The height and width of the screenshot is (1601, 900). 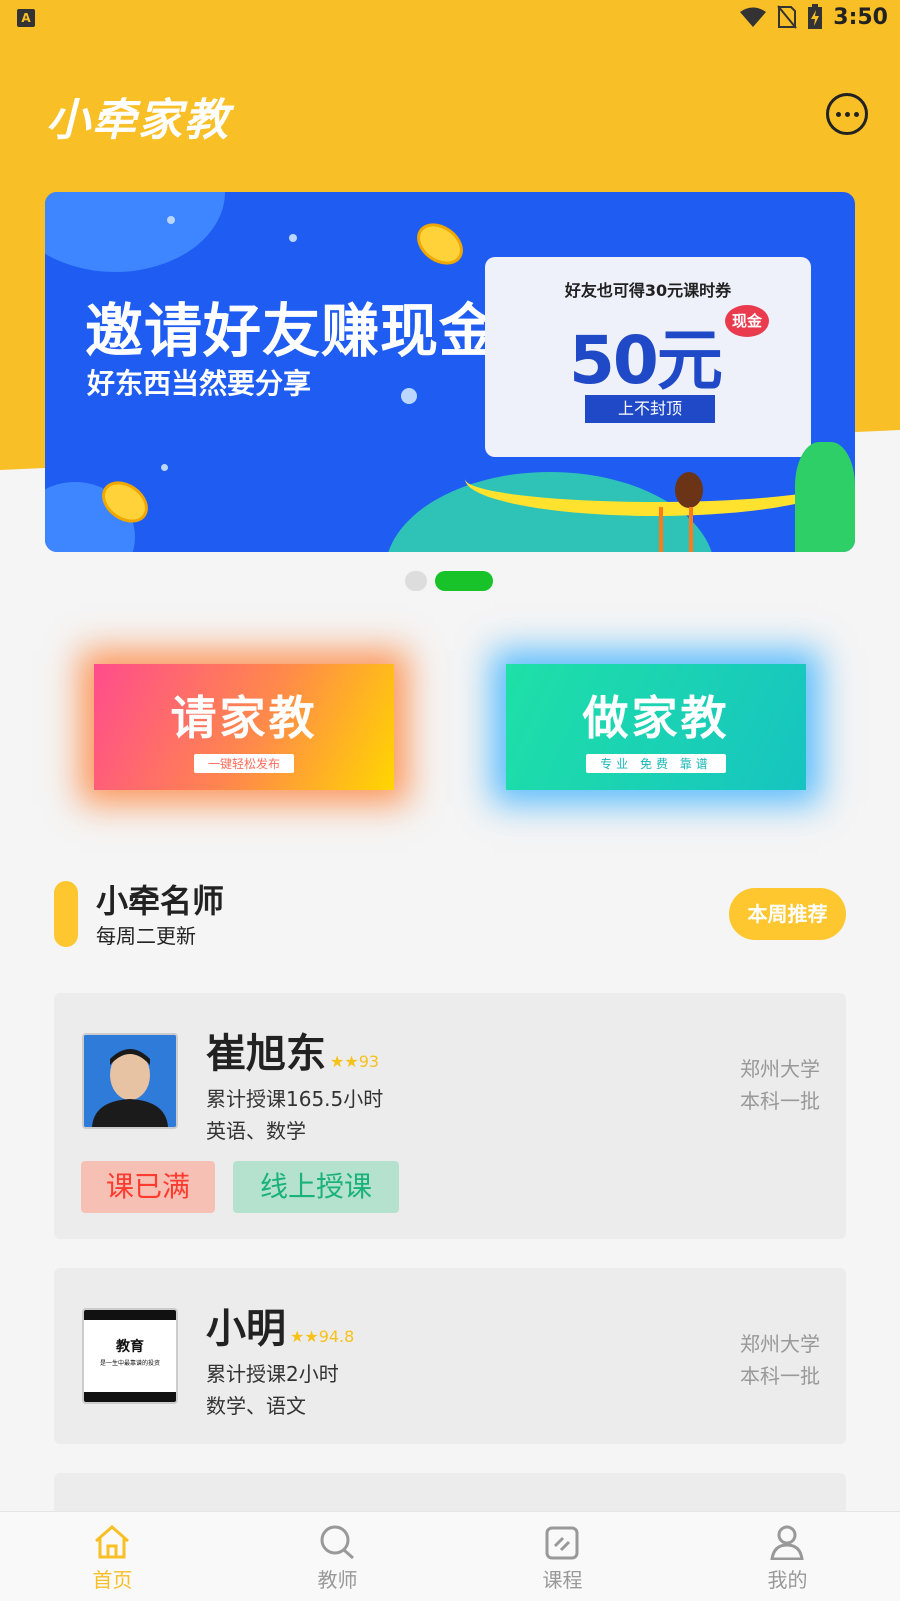 I want to click on teacher-name-text: 崔旭东, so click(x=266, y=1054).